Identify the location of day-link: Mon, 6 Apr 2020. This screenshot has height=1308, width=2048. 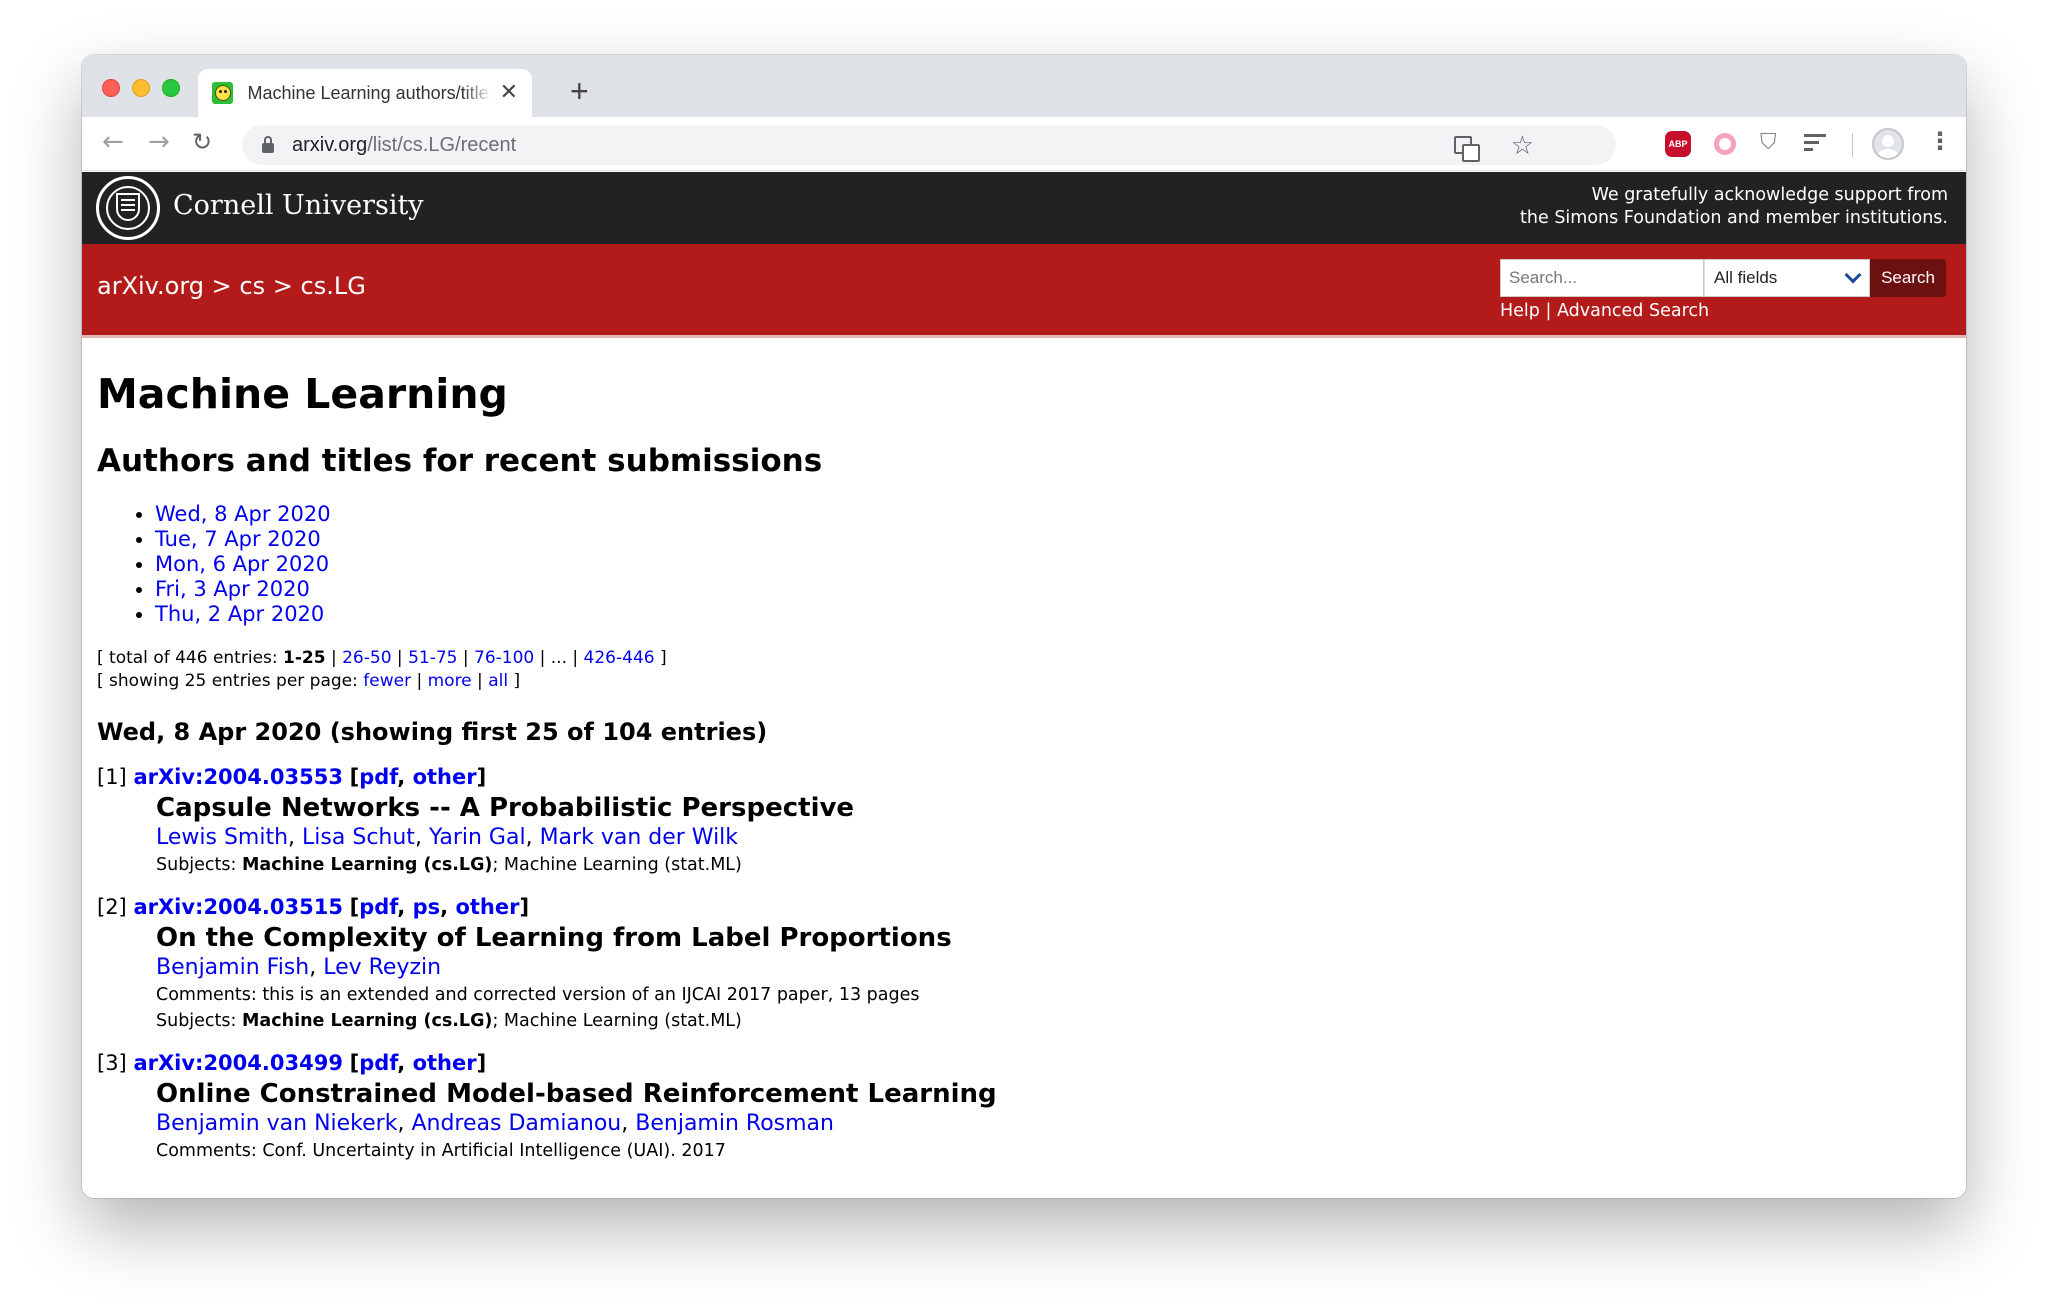
(242, 564).